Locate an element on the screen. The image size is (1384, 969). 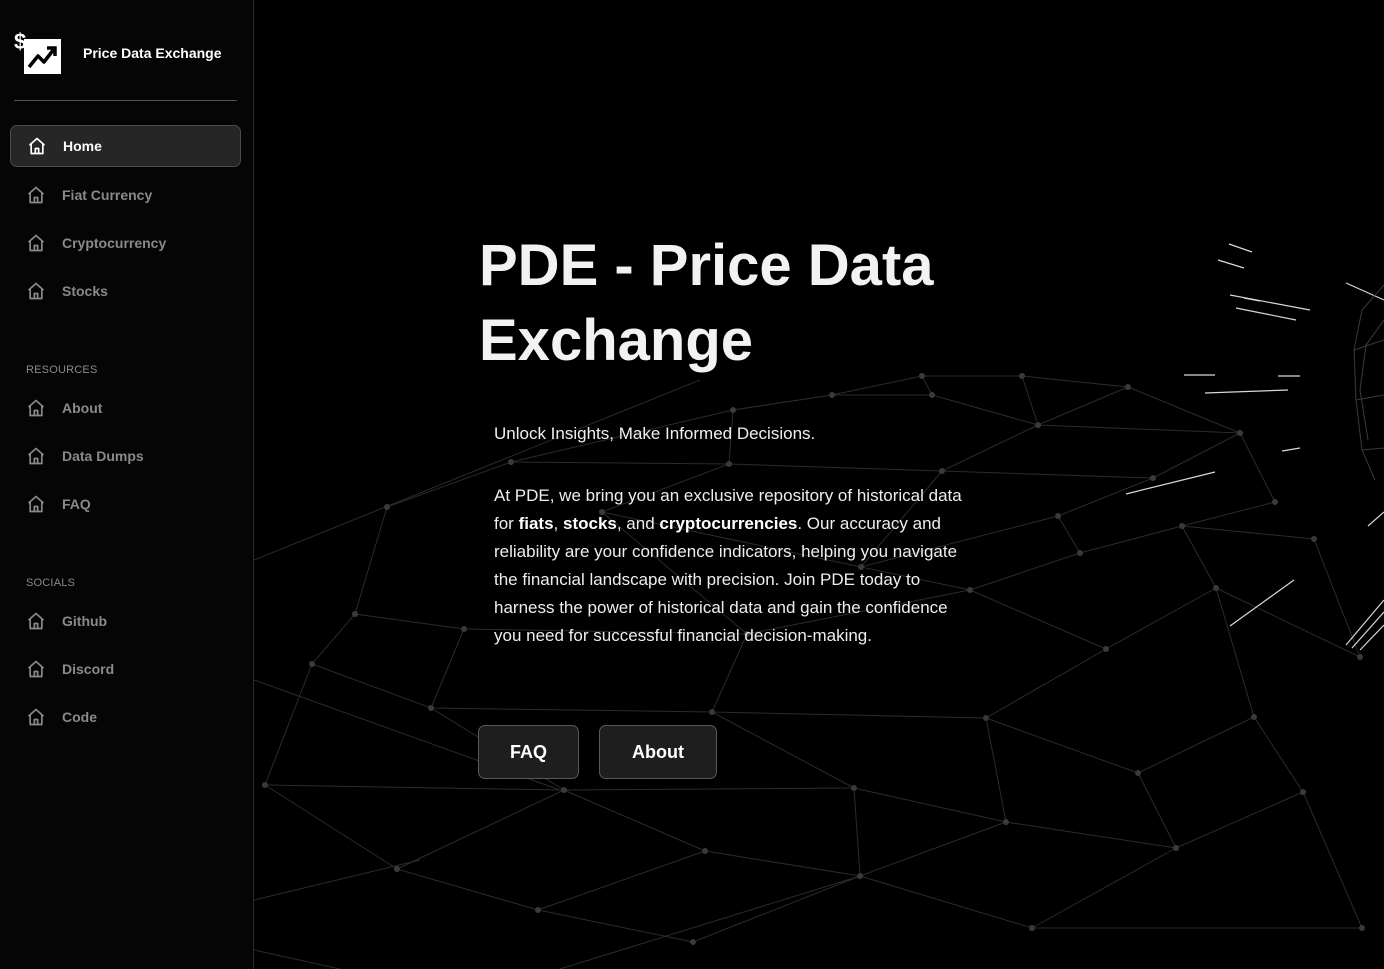
sidebar-item-faq: FAQ is located at coordinates (125, 504).